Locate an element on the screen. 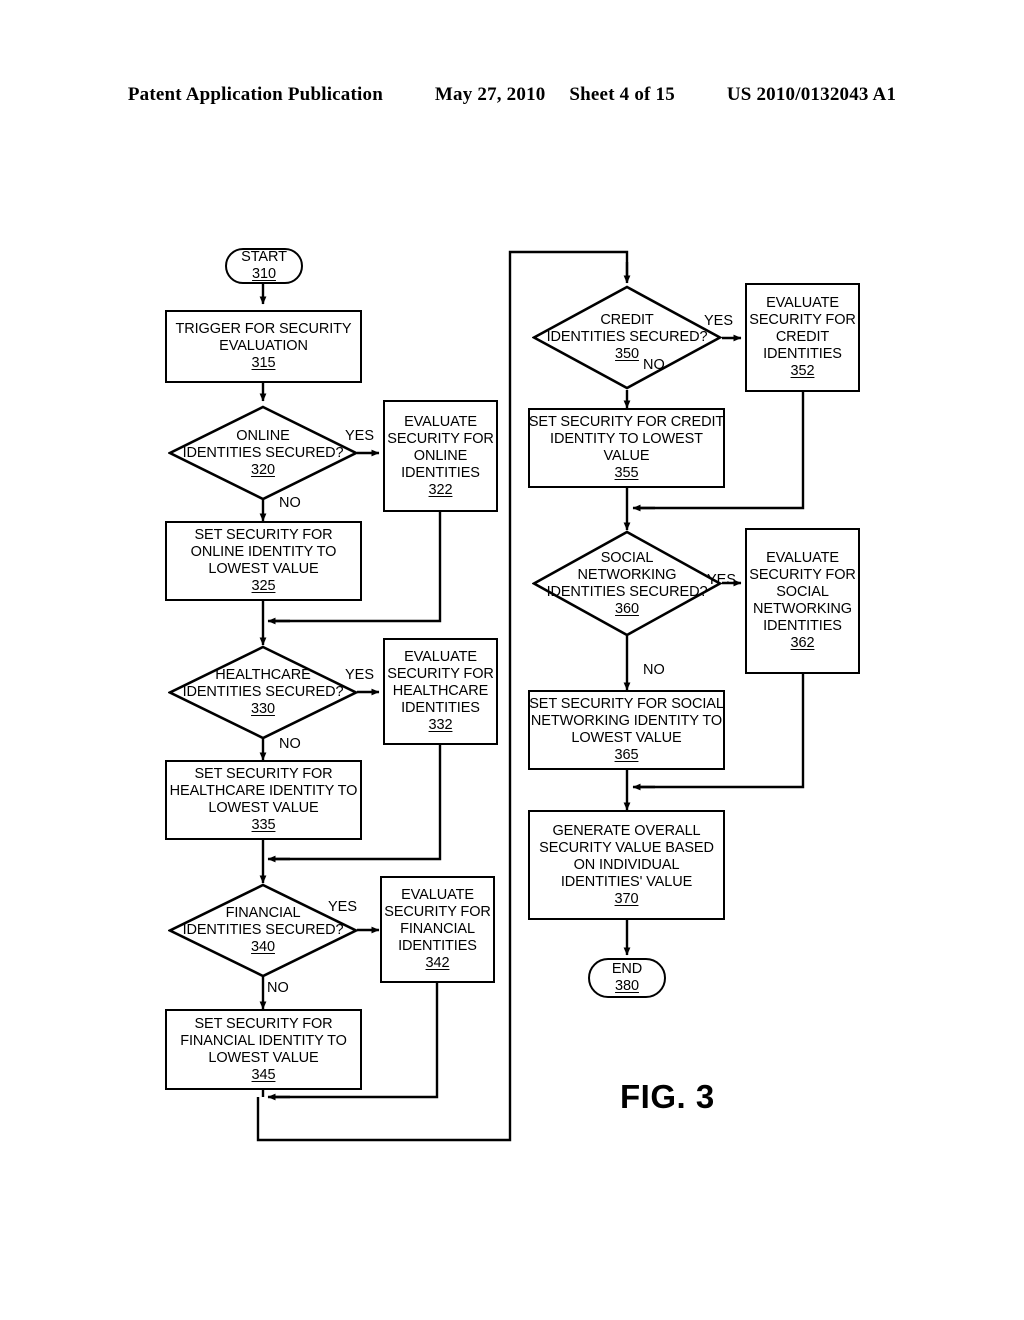 The height and width of the screenshot is (1320, 1024). node-generate-line3: ON INDIVIDUAL is located at coordinates (626, 864).